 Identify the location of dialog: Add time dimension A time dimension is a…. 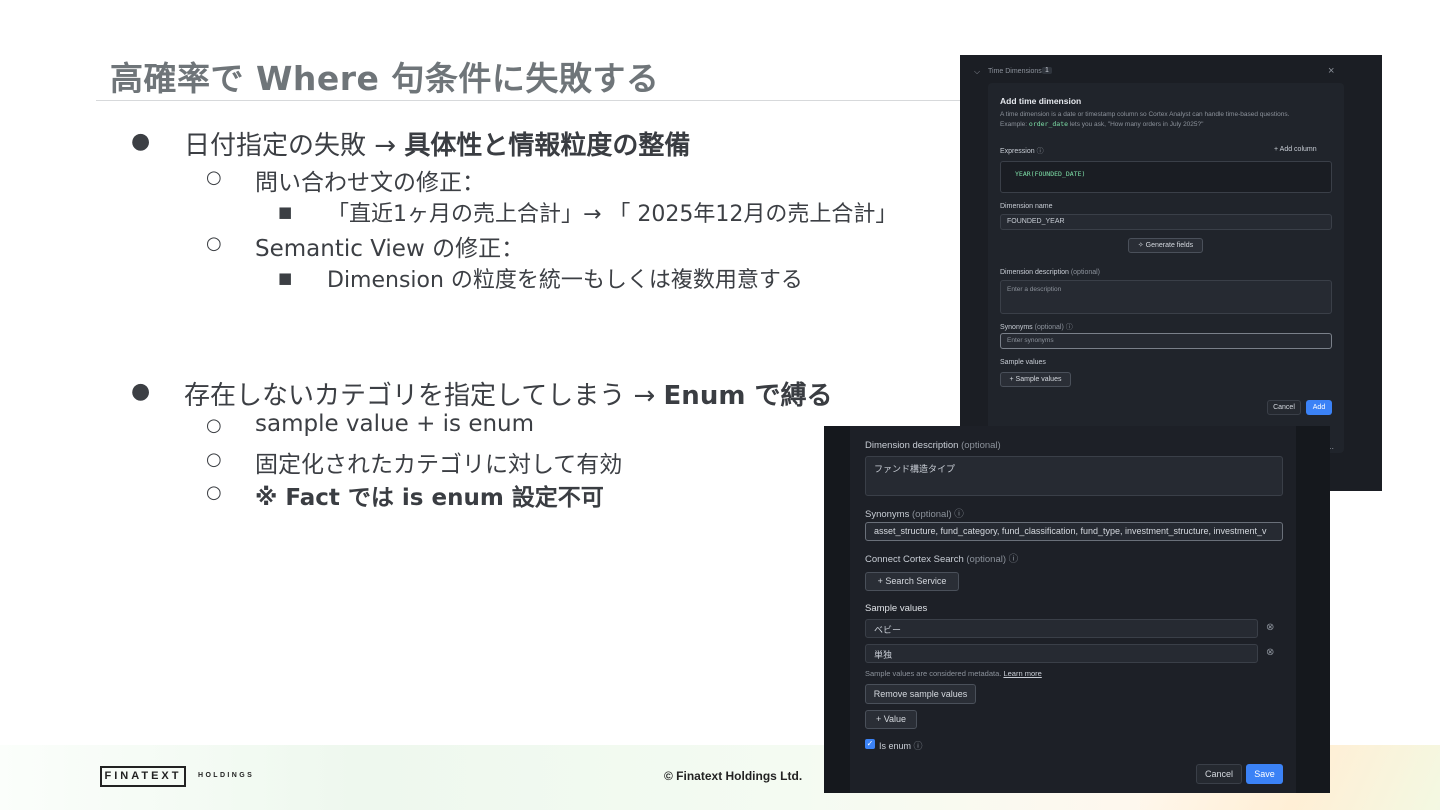
(1166, 268).